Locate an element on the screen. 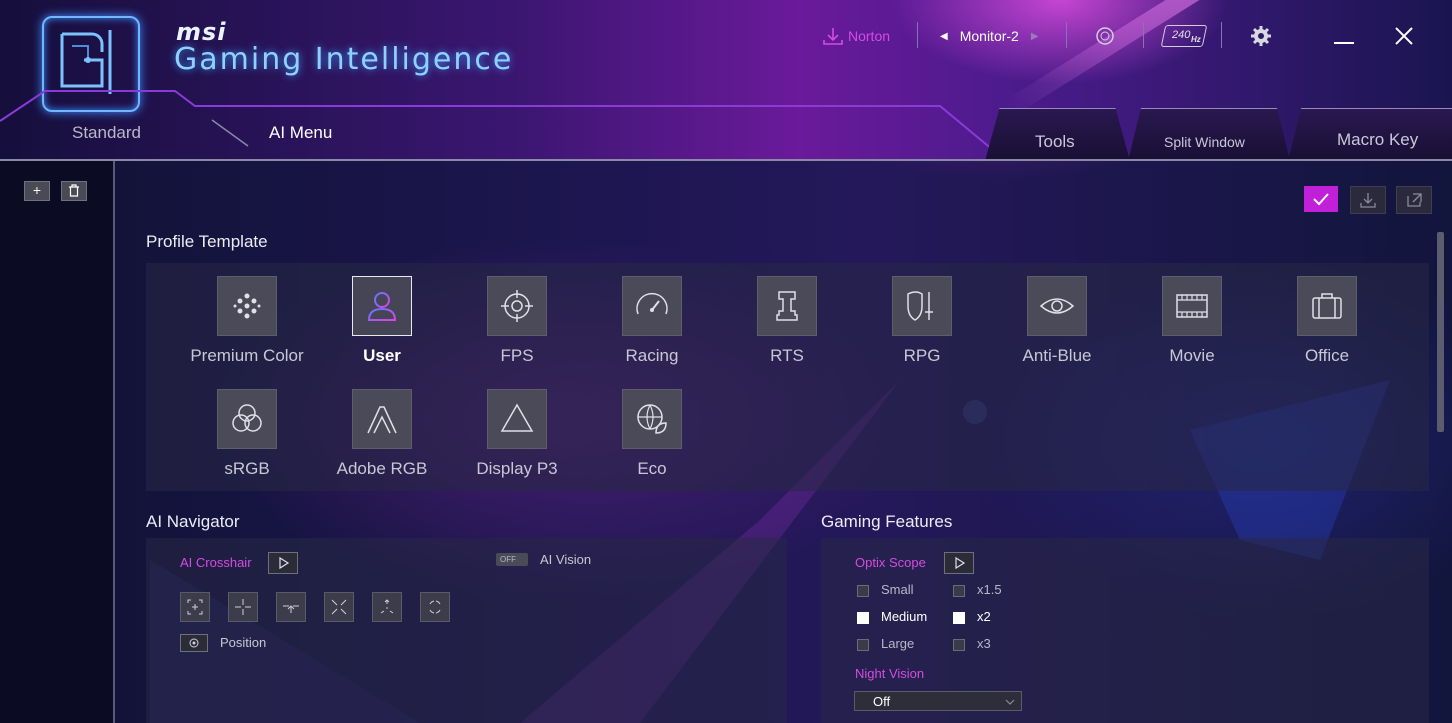 The width and height of the screenshot is (1452, 723). profile-tile-movie: Movie is located at coordinates (1192, 321).